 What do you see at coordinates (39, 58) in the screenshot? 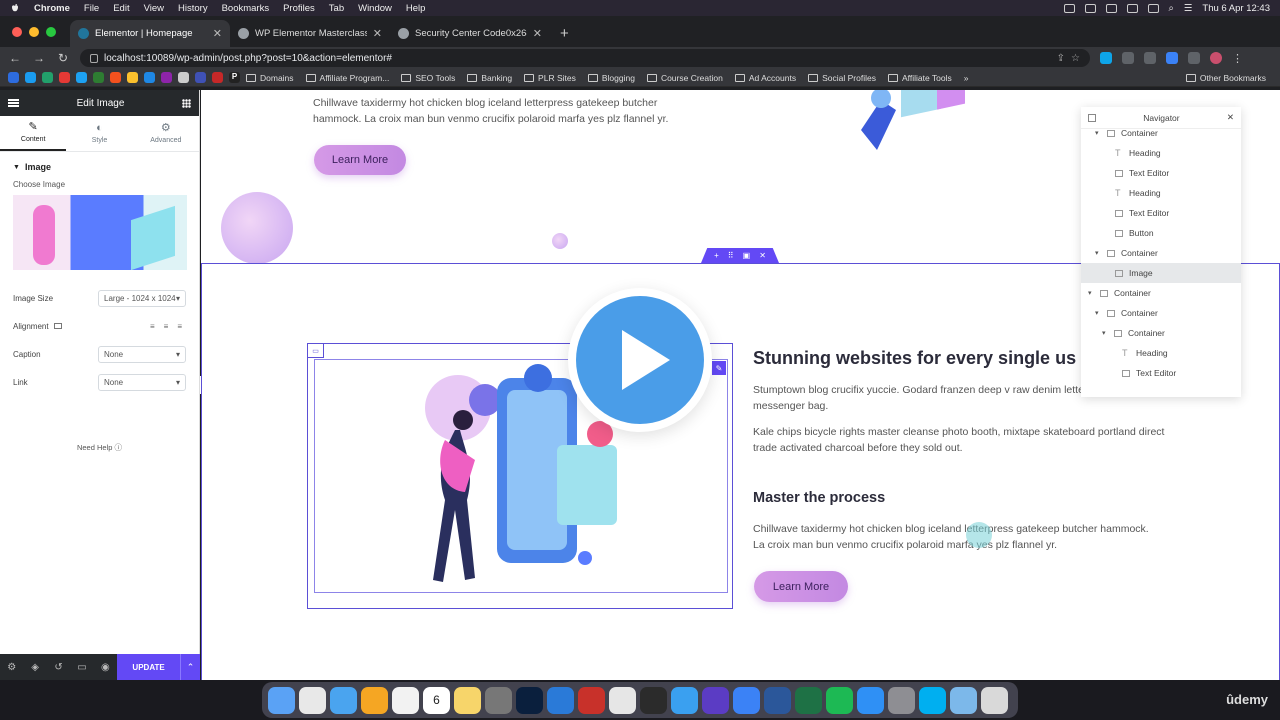
I see `forward-icon: →` at bounding box center [39, 58].